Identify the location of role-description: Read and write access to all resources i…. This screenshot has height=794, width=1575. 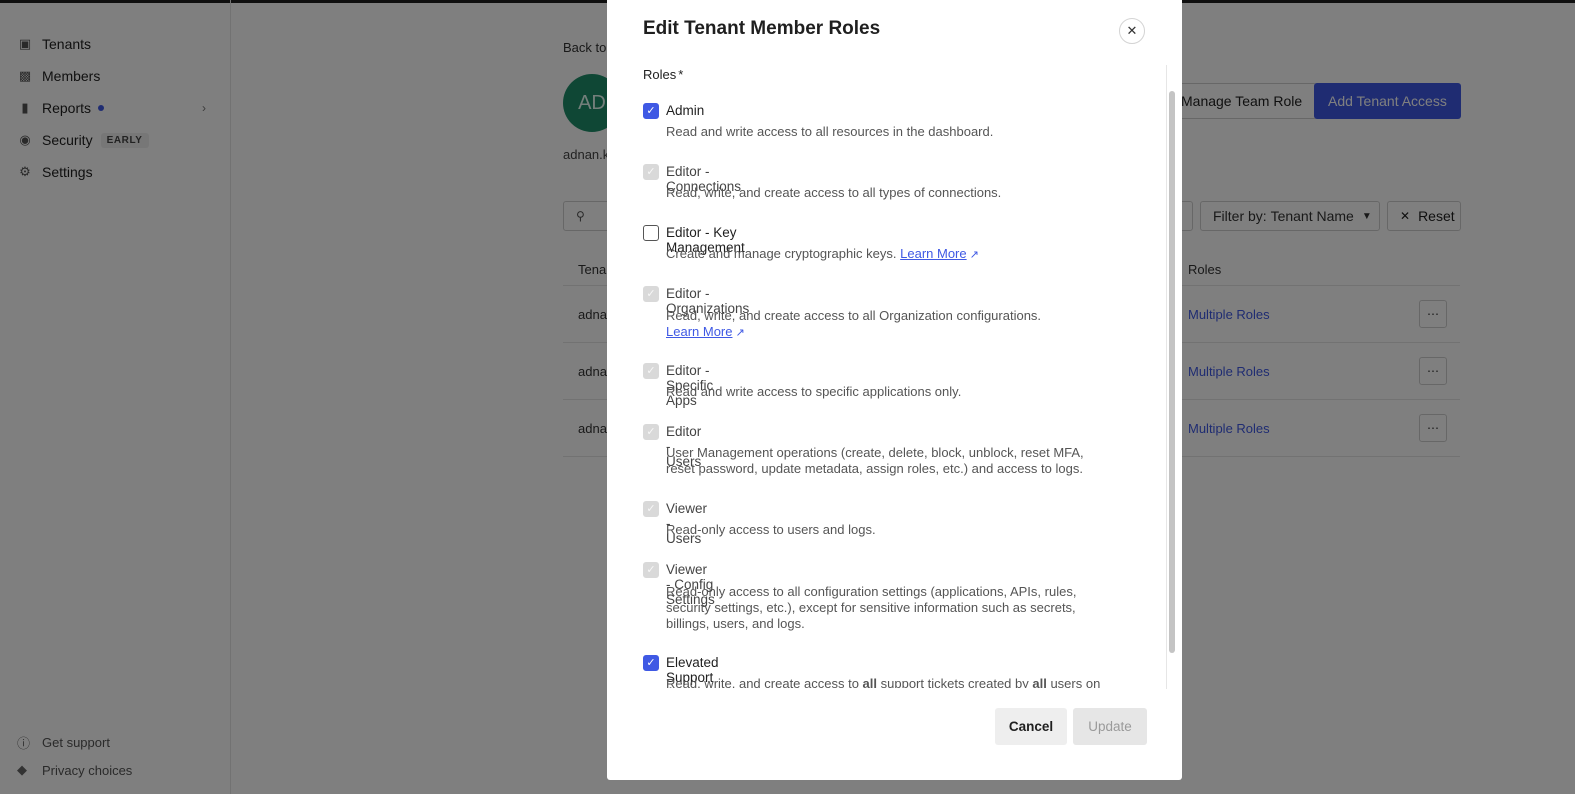
(830, 131).